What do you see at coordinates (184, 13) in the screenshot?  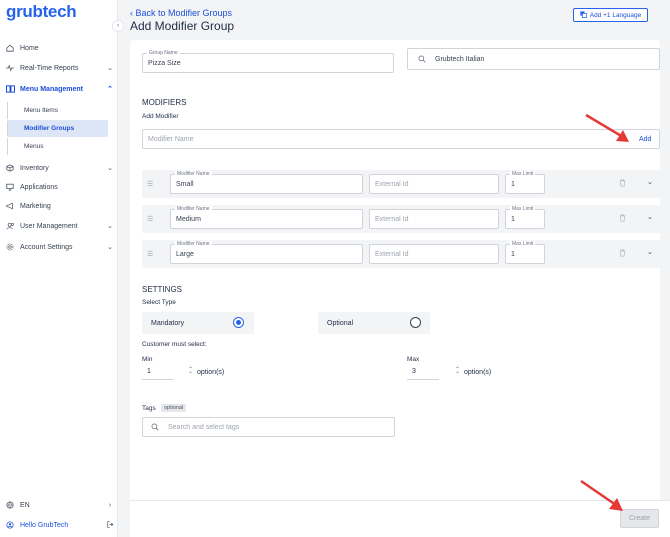 I see `back-link-label: Back to Modifier Groups` at bounding box center [184, 13].